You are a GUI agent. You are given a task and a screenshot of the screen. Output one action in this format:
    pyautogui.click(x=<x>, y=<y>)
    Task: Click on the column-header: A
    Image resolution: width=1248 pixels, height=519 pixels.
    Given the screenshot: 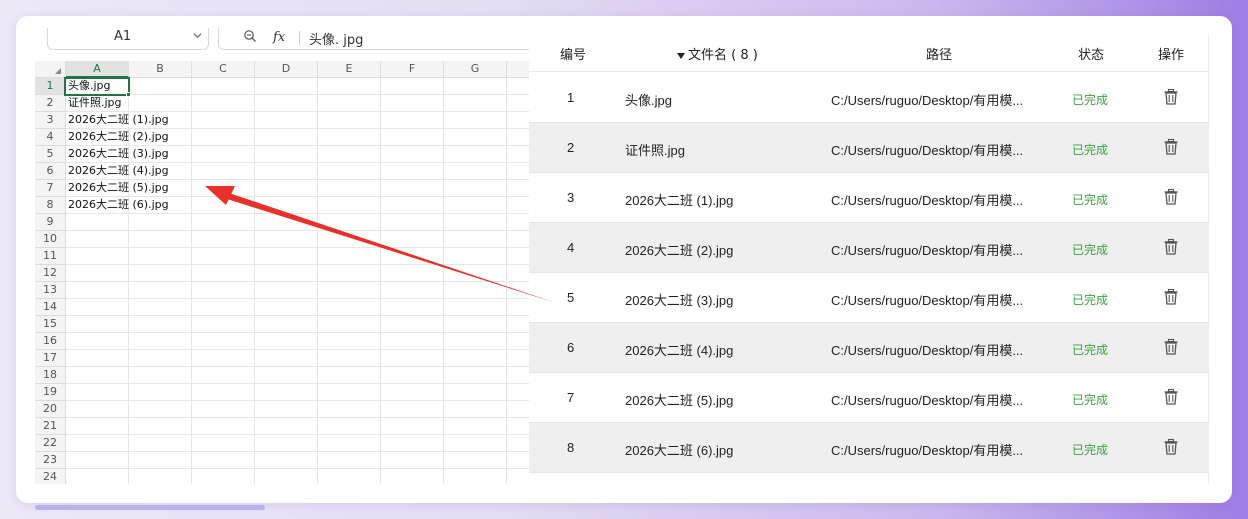 What is the action you would take?
    pyautogui.click(x=97, y=69)
    